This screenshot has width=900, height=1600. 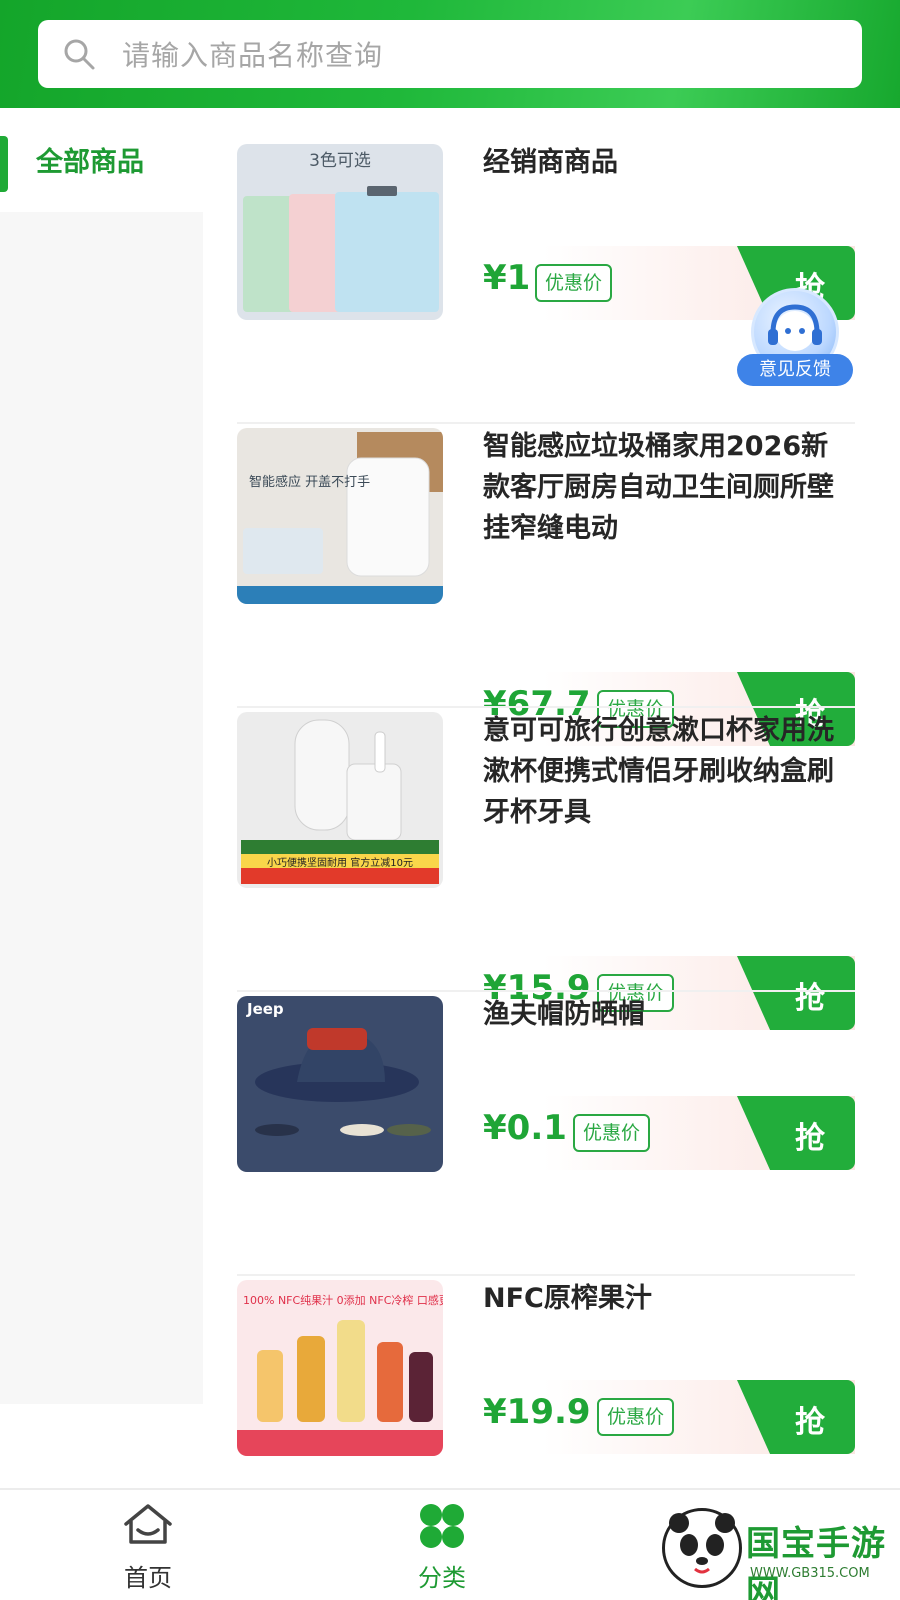 I want to click on clover-icon, so click(x=442, y=1526).